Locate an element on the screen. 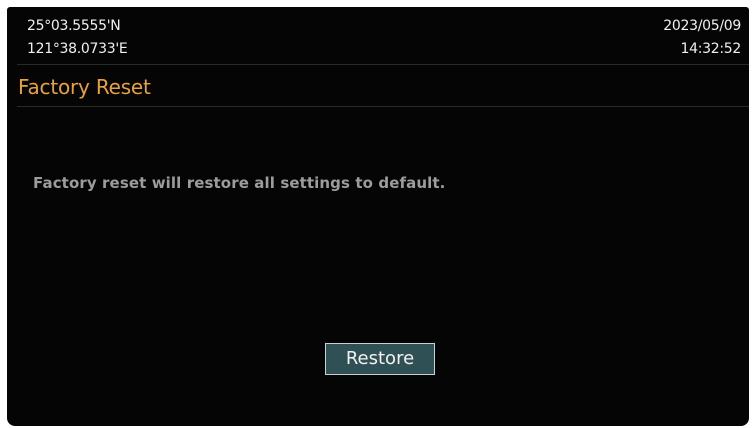 The height and width of the screenshot is (428, 756). date-readout: 2023/05/09 is located at coordinates (702, 26).